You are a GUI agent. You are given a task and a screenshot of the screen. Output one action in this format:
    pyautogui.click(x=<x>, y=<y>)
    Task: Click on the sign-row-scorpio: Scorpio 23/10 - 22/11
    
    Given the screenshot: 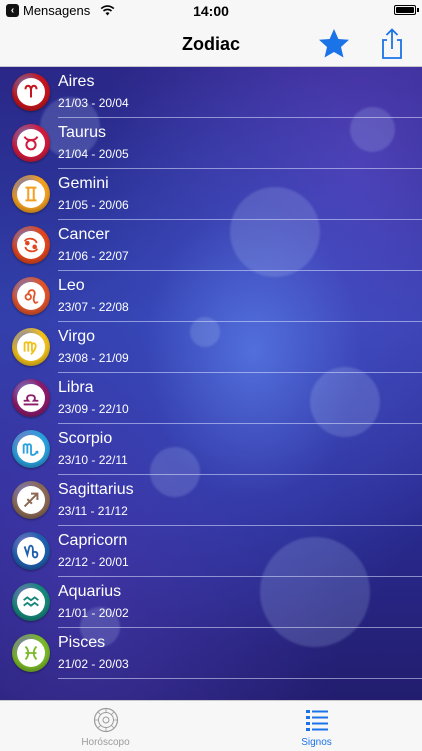 What is the action you would take?
    pyautogui.click(x=211, y=449)
    